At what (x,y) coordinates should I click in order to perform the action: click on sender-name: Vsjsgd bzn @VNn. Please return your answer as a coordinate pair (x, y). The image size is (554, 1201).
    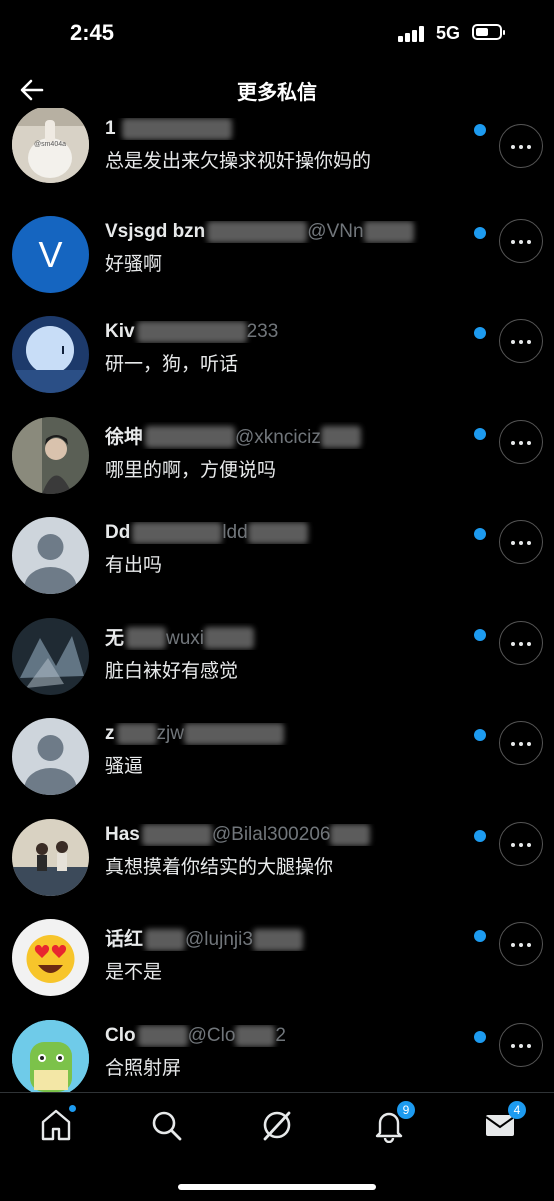
    Looking at the image, I should click on (279, 231).